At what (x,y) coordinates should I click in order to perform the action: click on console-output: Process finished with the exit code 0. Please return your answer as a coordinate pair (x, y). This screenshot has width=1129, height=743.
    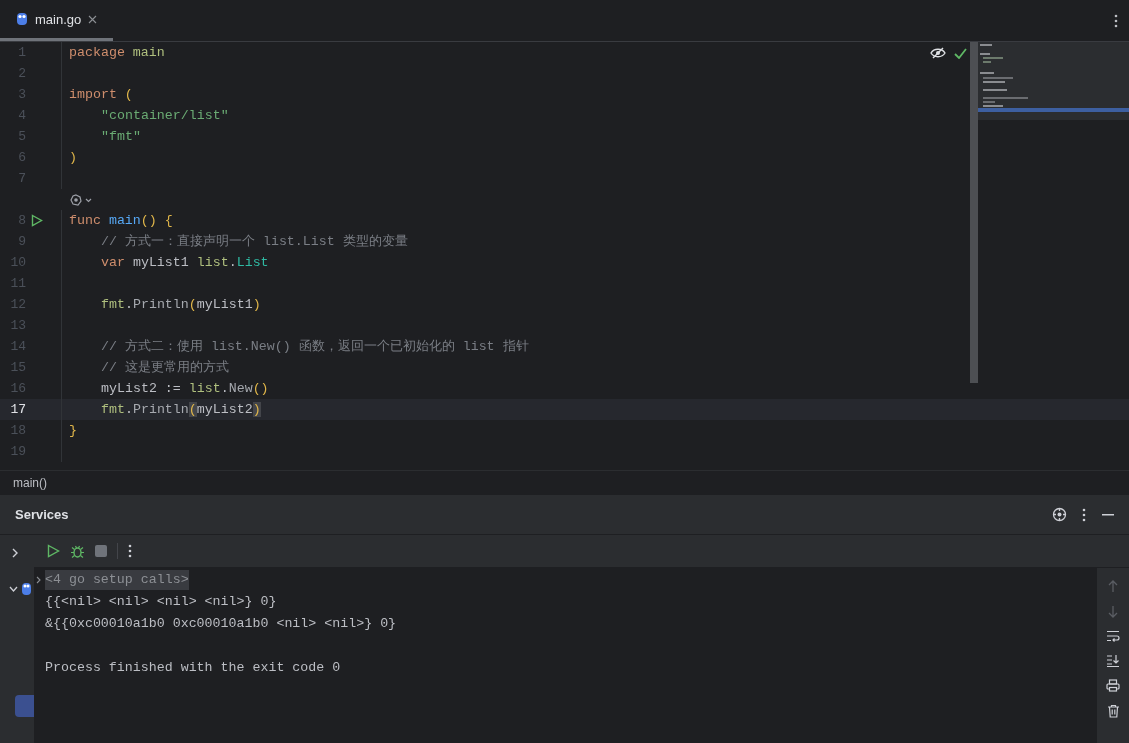
    Looking at the image, I should click on (193, 668).